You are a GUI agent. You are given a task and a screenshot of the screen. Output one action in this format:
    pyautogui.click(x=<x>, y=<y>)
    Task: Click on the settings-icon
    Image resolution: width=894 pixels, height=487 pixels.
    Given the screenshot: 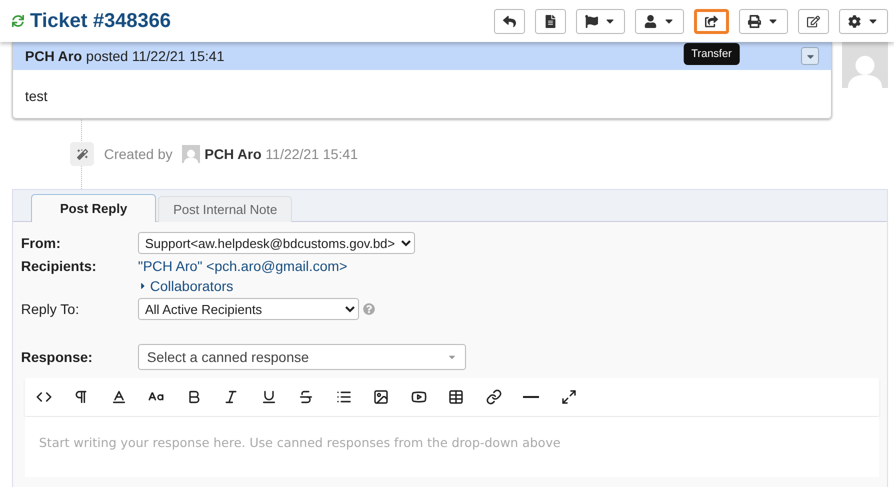 What is the action you would take?
    pyautogui.click(x=854, y=21)
    